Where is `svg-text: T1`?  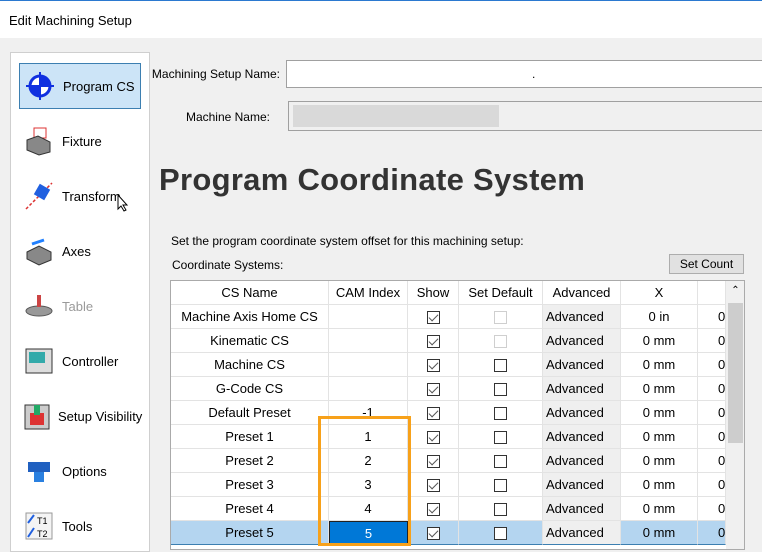 svg-text: T1 is located at coordinates (42, 521).